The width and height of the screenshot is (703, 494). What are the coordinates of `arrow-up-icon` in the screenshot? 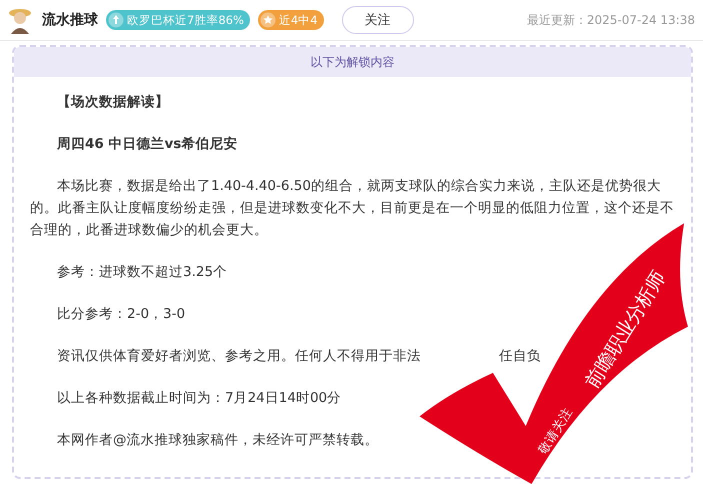 It's located at (116, 20).